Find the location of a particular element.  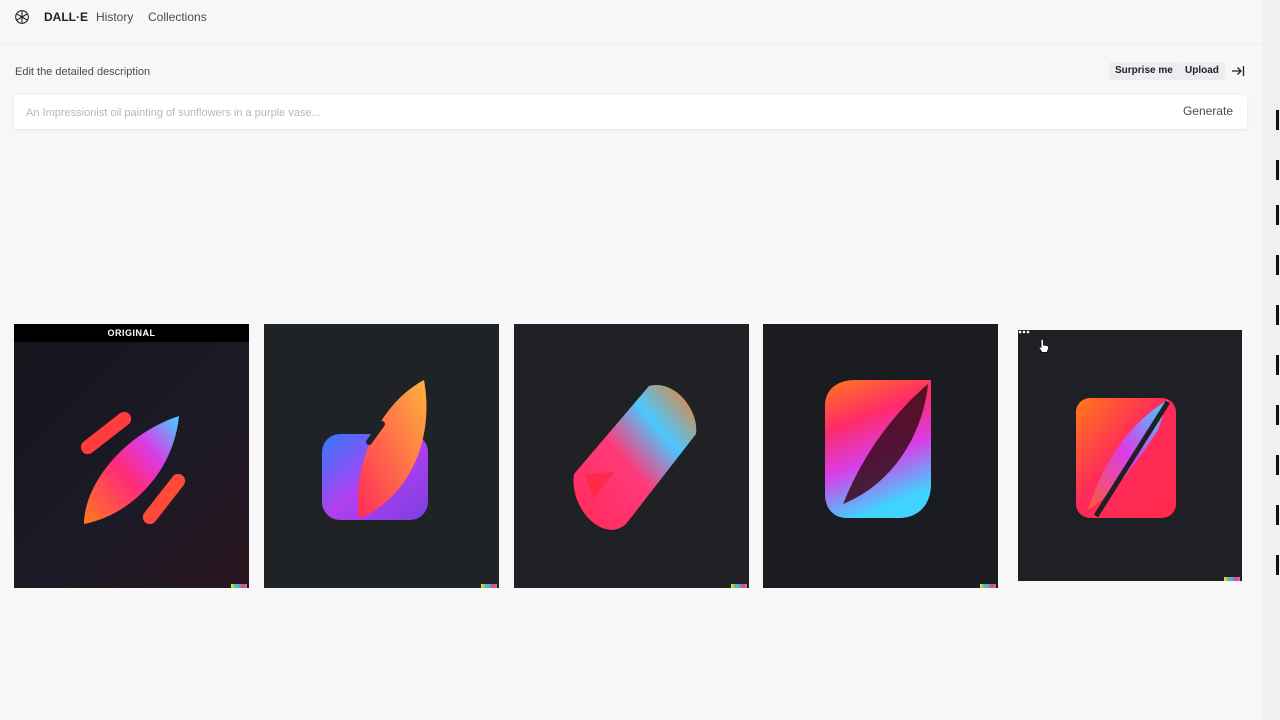

nav-history-link: History is located at coordinates (114, 17).